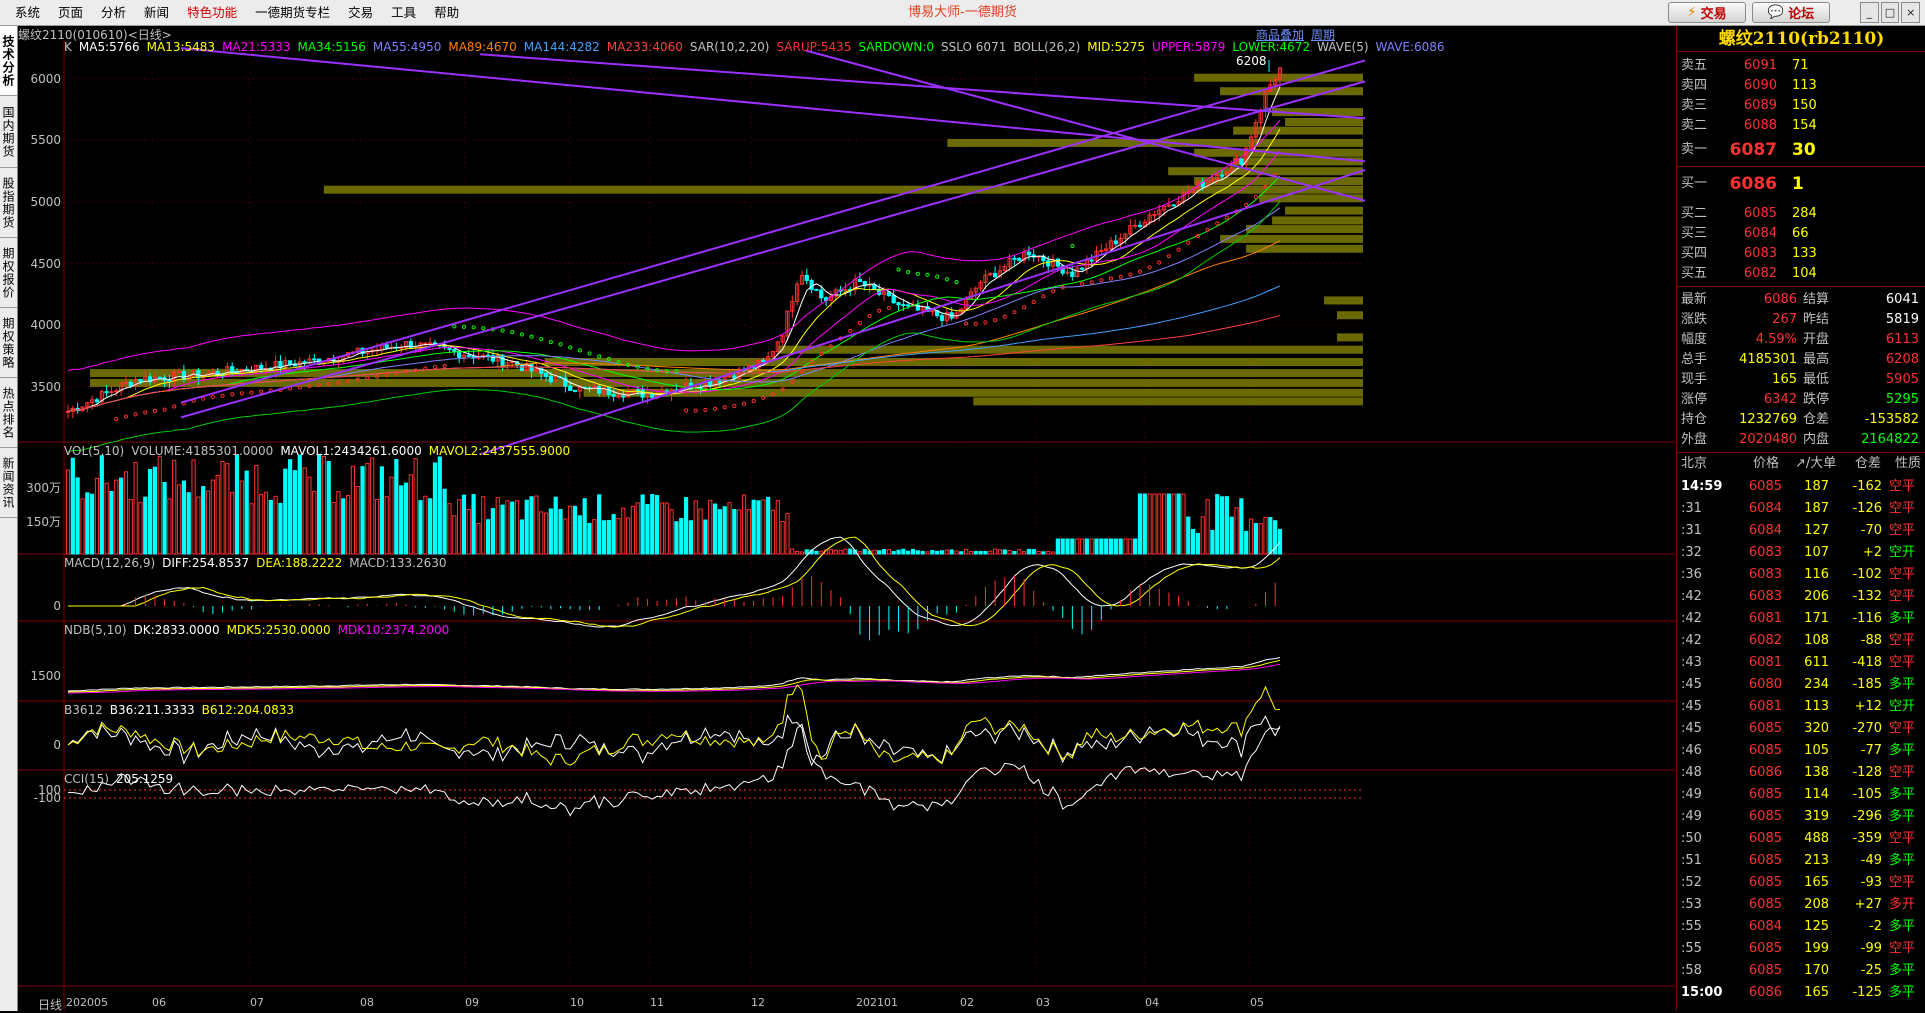 This screenshot has height=1013, width=1925. I want to click on side-tab-6: 新闻资讯, so click(8, 483).